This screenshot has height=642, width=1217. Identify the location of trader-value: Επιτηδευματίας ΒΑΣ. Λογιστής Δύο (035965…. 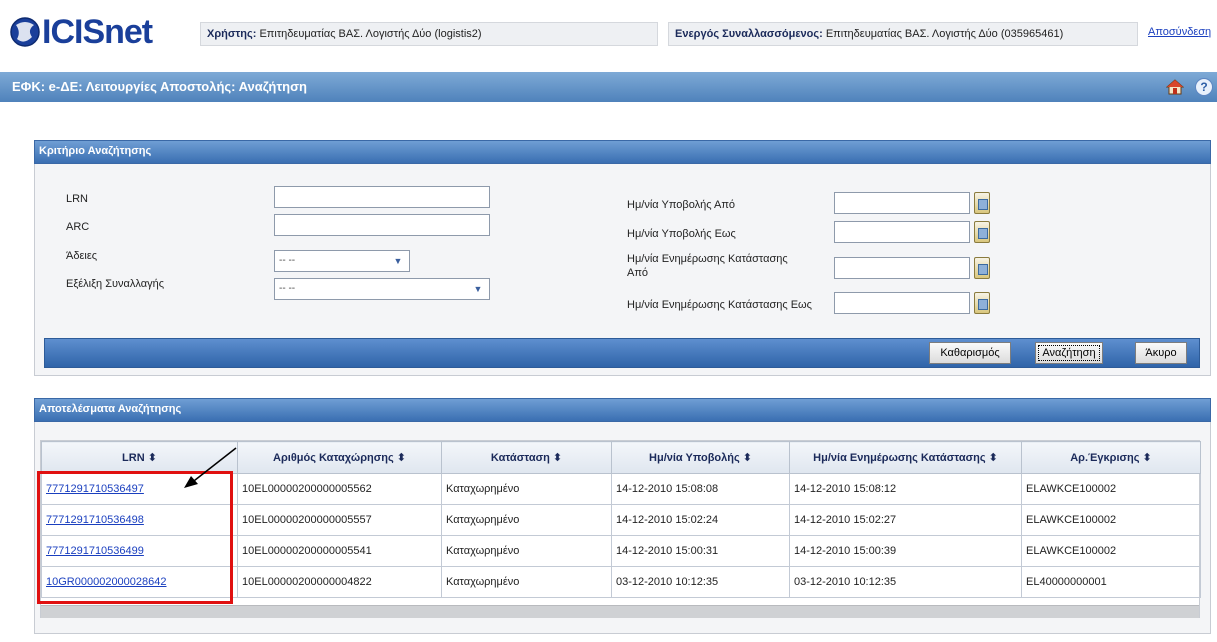
(944, 34).